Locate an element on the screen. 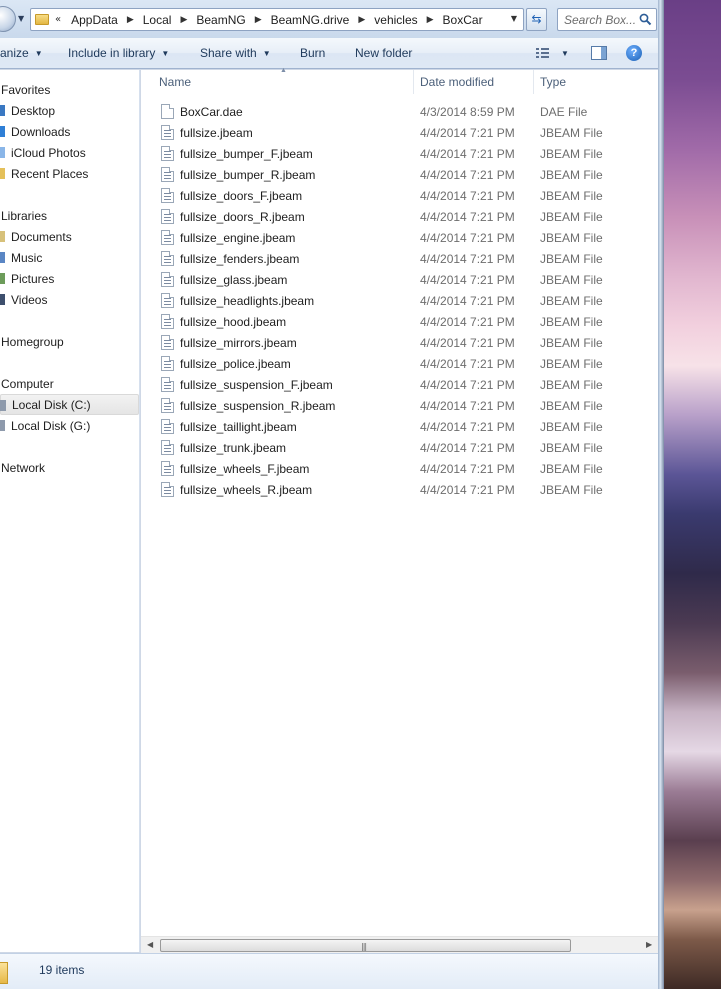 Image resolution: width=721 pixels, height=989 pixels. breadcrumb-vehicles: vehicles is located at coordinates (395, 20).